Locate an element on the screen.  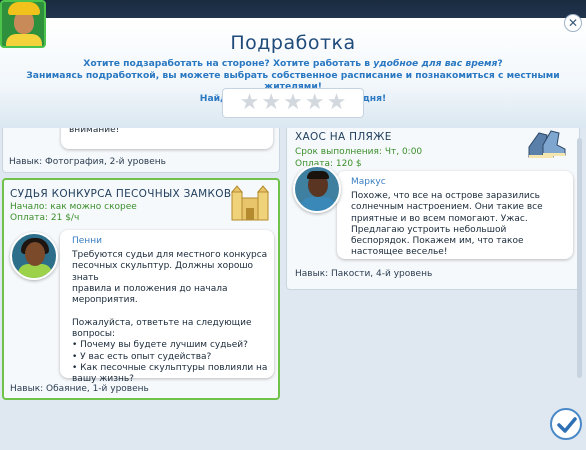
checkmark-icon is located at coordinates (567, 425).